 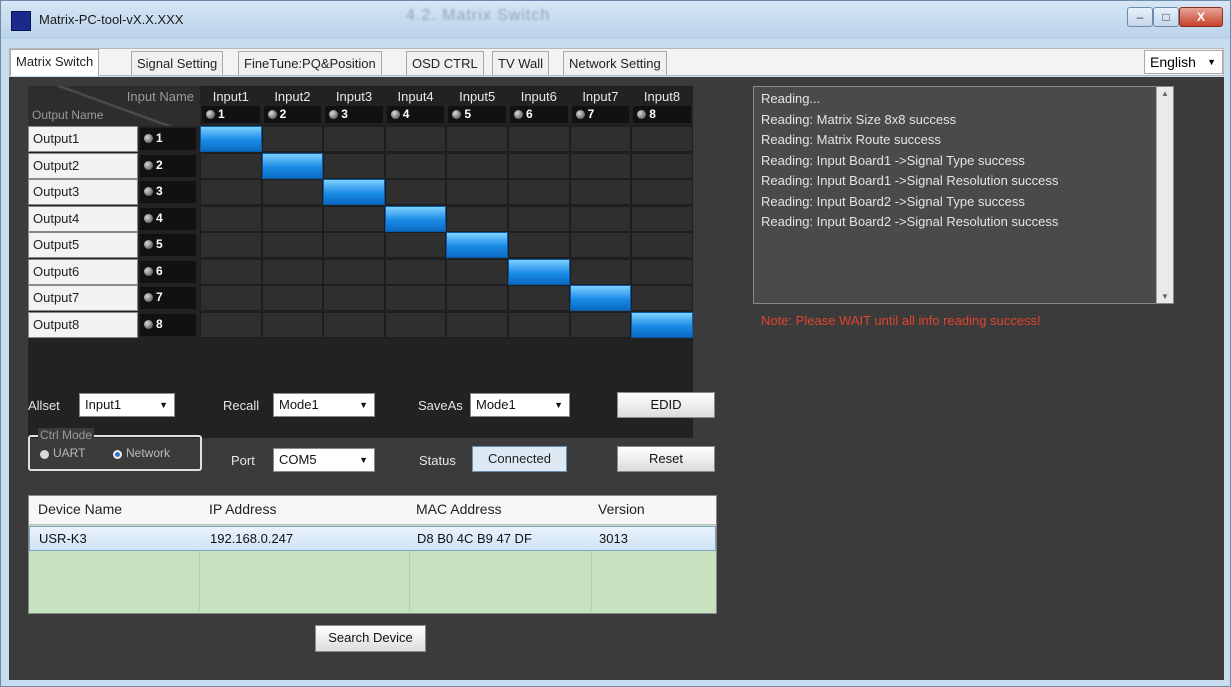 I want to click on output-select-button: 7, so click(x=168, y=298).